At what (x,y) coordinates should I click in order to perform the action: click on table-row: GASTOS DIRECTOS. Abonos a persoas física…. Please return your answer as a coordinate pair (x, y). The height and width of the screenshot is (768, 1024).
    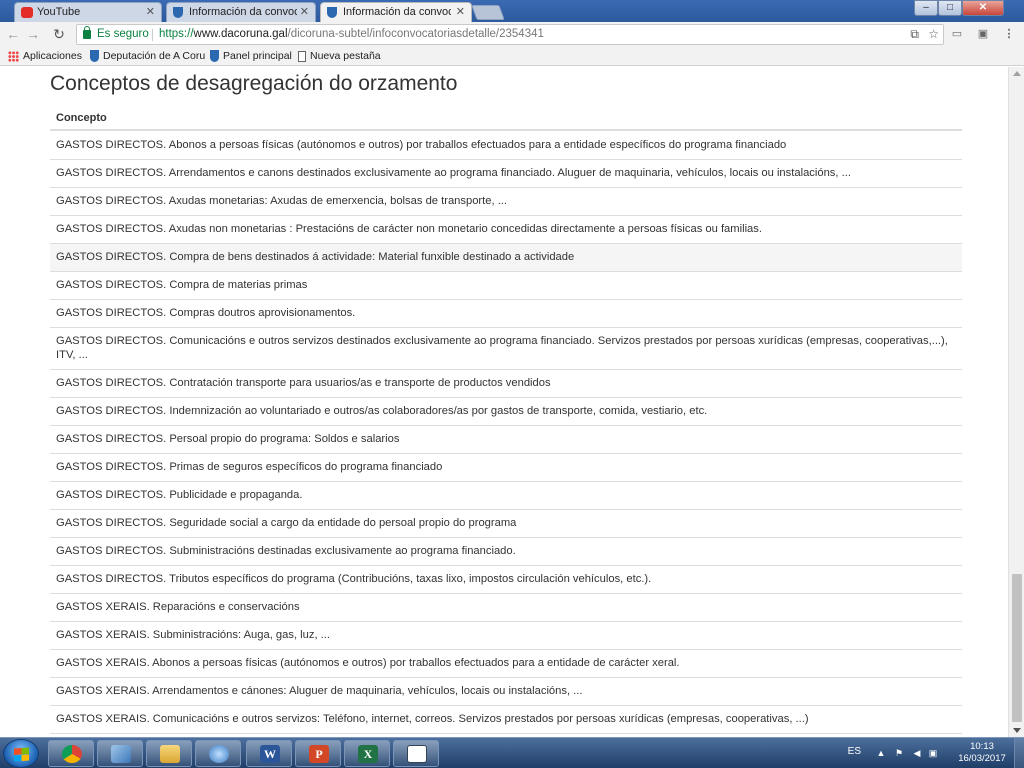
    Looking at the image, I should click on (506, 146).